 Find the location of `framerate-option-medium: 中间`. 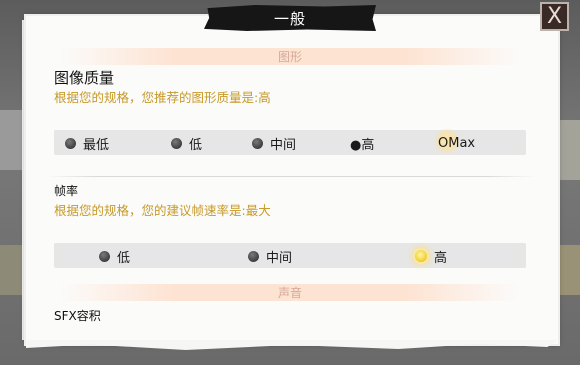

framerate-option-medium: 中间 is located at coordinates (270, 256).